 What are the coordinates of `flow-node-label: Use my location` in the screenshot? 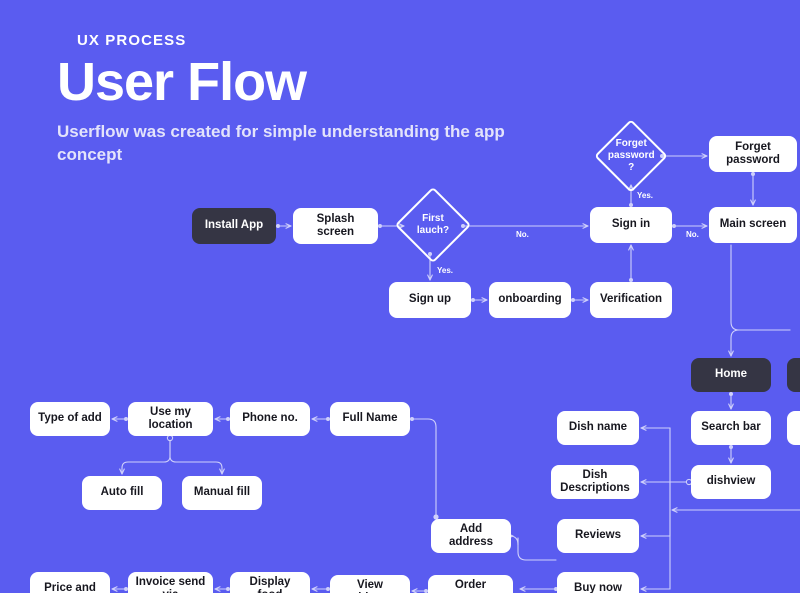 It's located at (170, 418).